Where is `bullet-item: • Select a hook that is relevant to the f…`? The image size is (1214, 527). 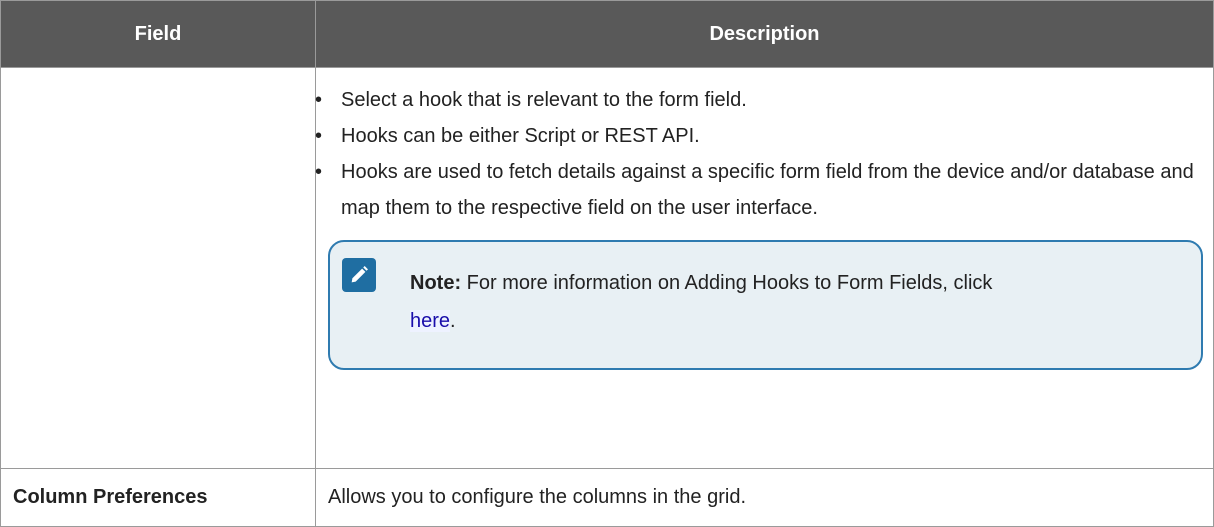
bullet-item: • Select a hook that is relevant to the f… is located at coordinates (531, 100).